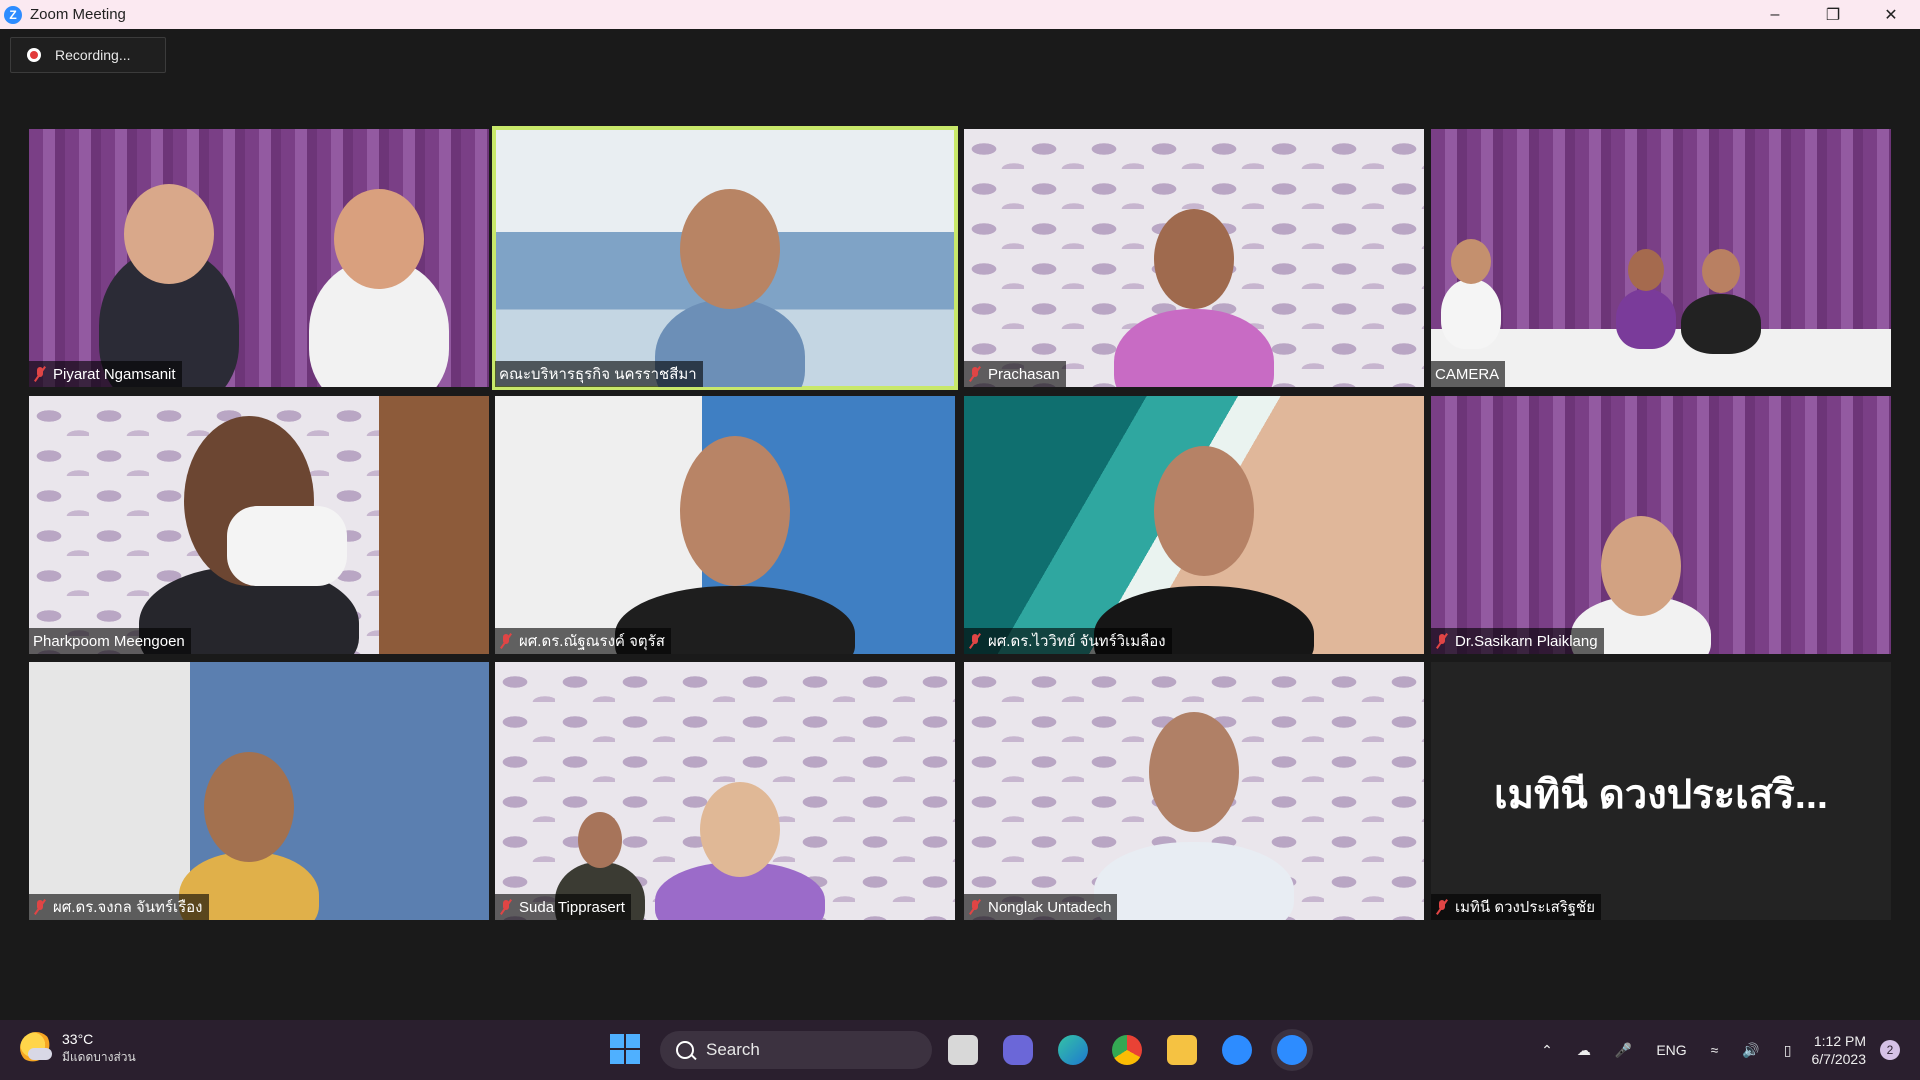 This screenshot has width=1920, height=1080. Describe the element at coordinates (78, 1039) in the screenshot. I see `weather-temperature: 33°C` at that location.